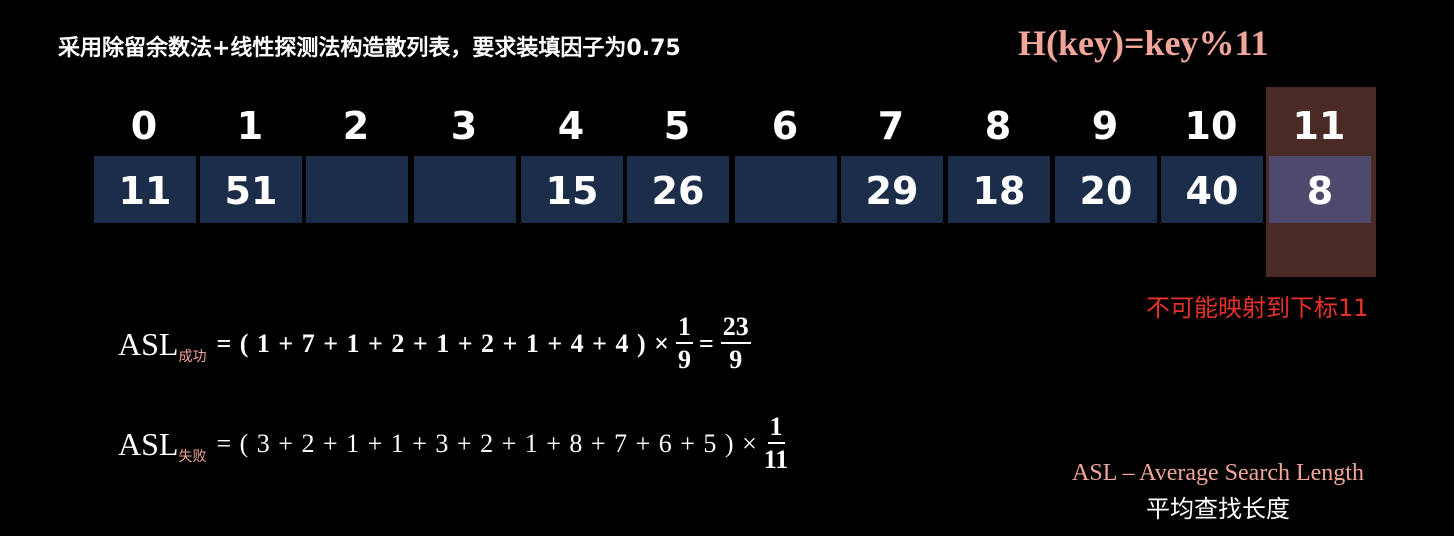  Describe the element at coordinates (145, 189) in the screenshot. I see `table-cell-0: 11` at that location.